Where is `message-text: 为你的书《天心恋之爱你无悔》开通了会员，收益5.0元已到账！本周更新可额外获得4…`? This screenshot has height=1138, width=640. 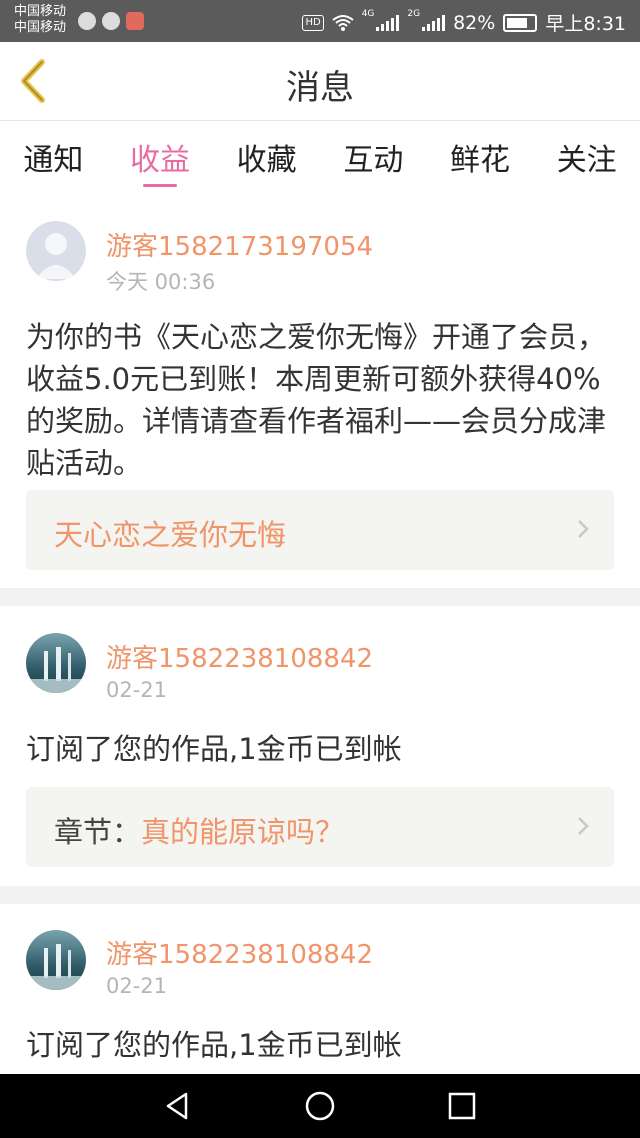
message-text: 为你的书《天心恋之爱你无悔》开通了会员，收益5.0元已到账！本周更新可额外获得4… is located at coordinates (316, 400).